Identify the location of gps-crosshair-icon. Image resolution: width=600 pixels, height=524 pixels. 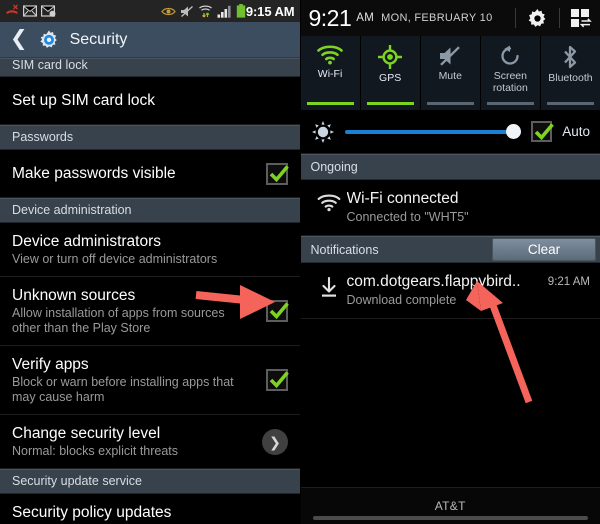
(390, 57).